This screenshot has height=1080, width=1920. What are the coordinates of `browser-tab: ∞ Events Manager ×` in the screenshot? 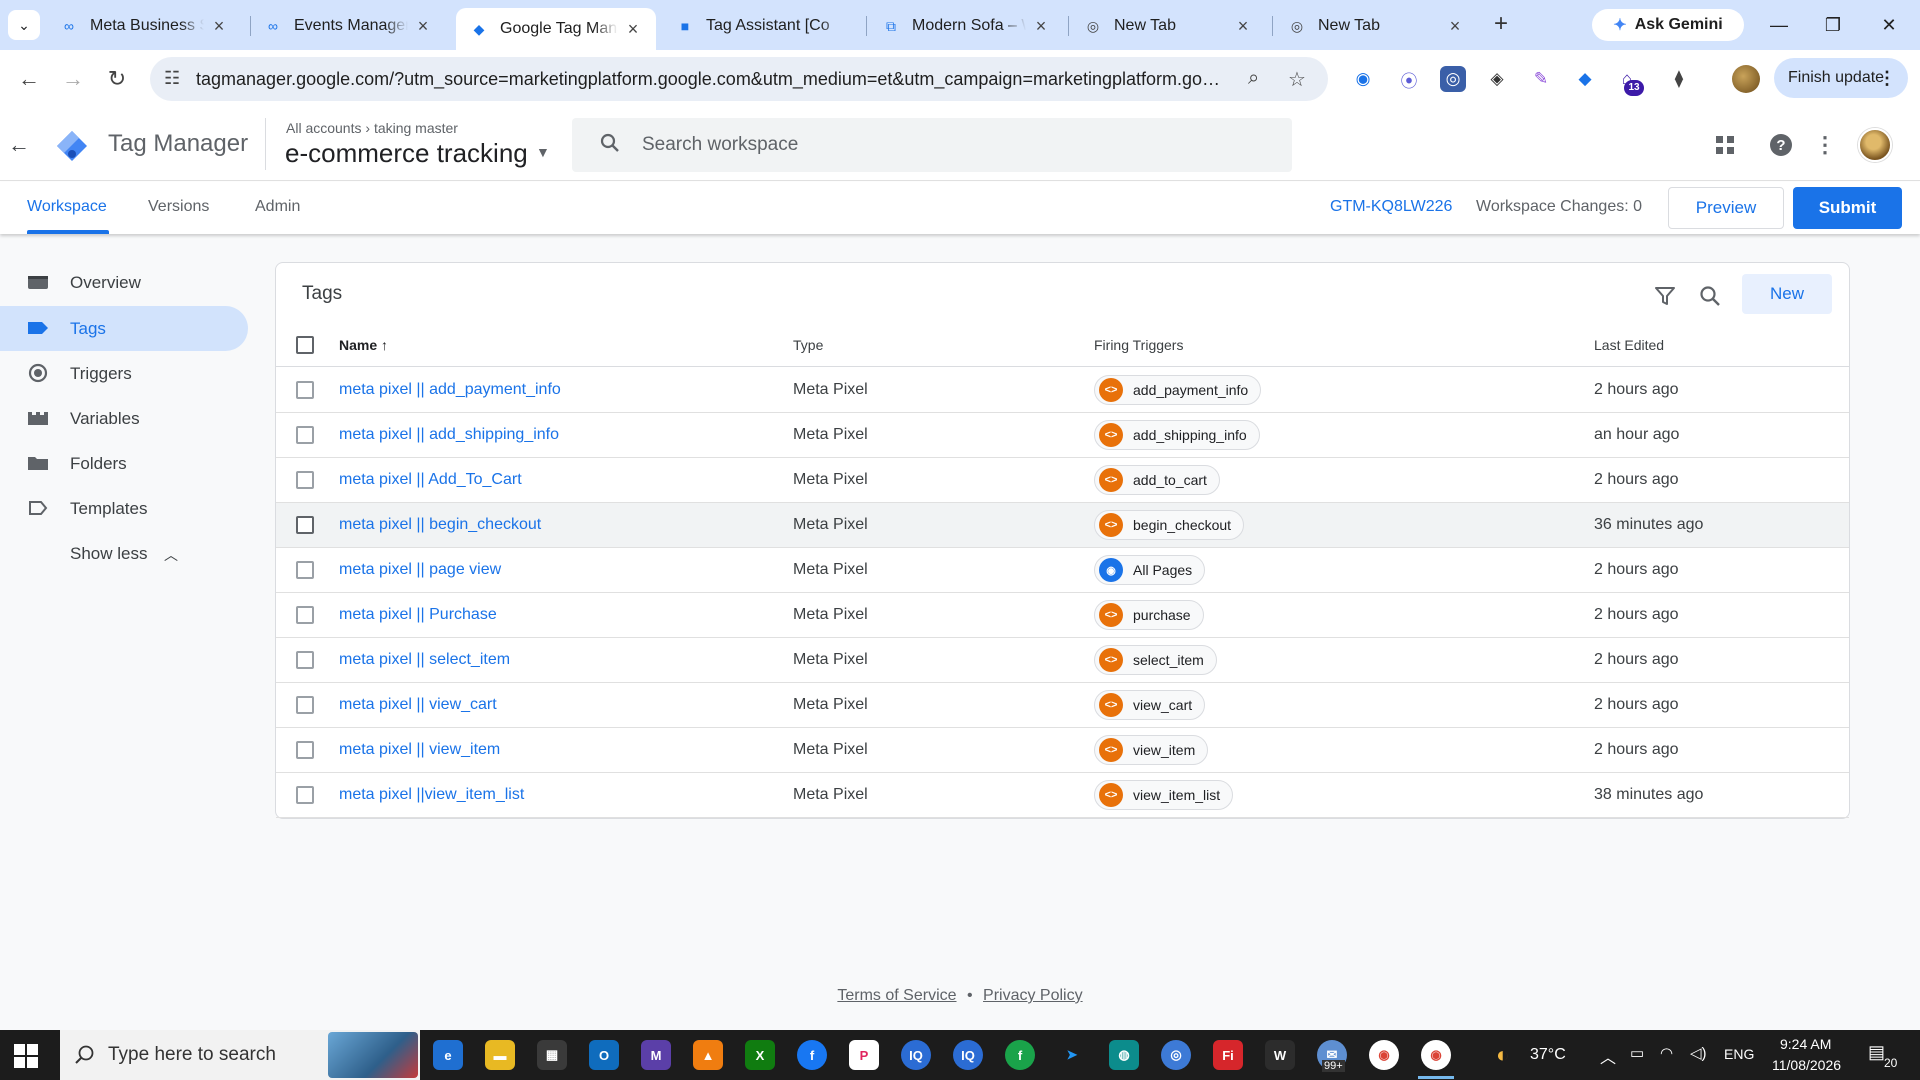 It's located at (348, 26).